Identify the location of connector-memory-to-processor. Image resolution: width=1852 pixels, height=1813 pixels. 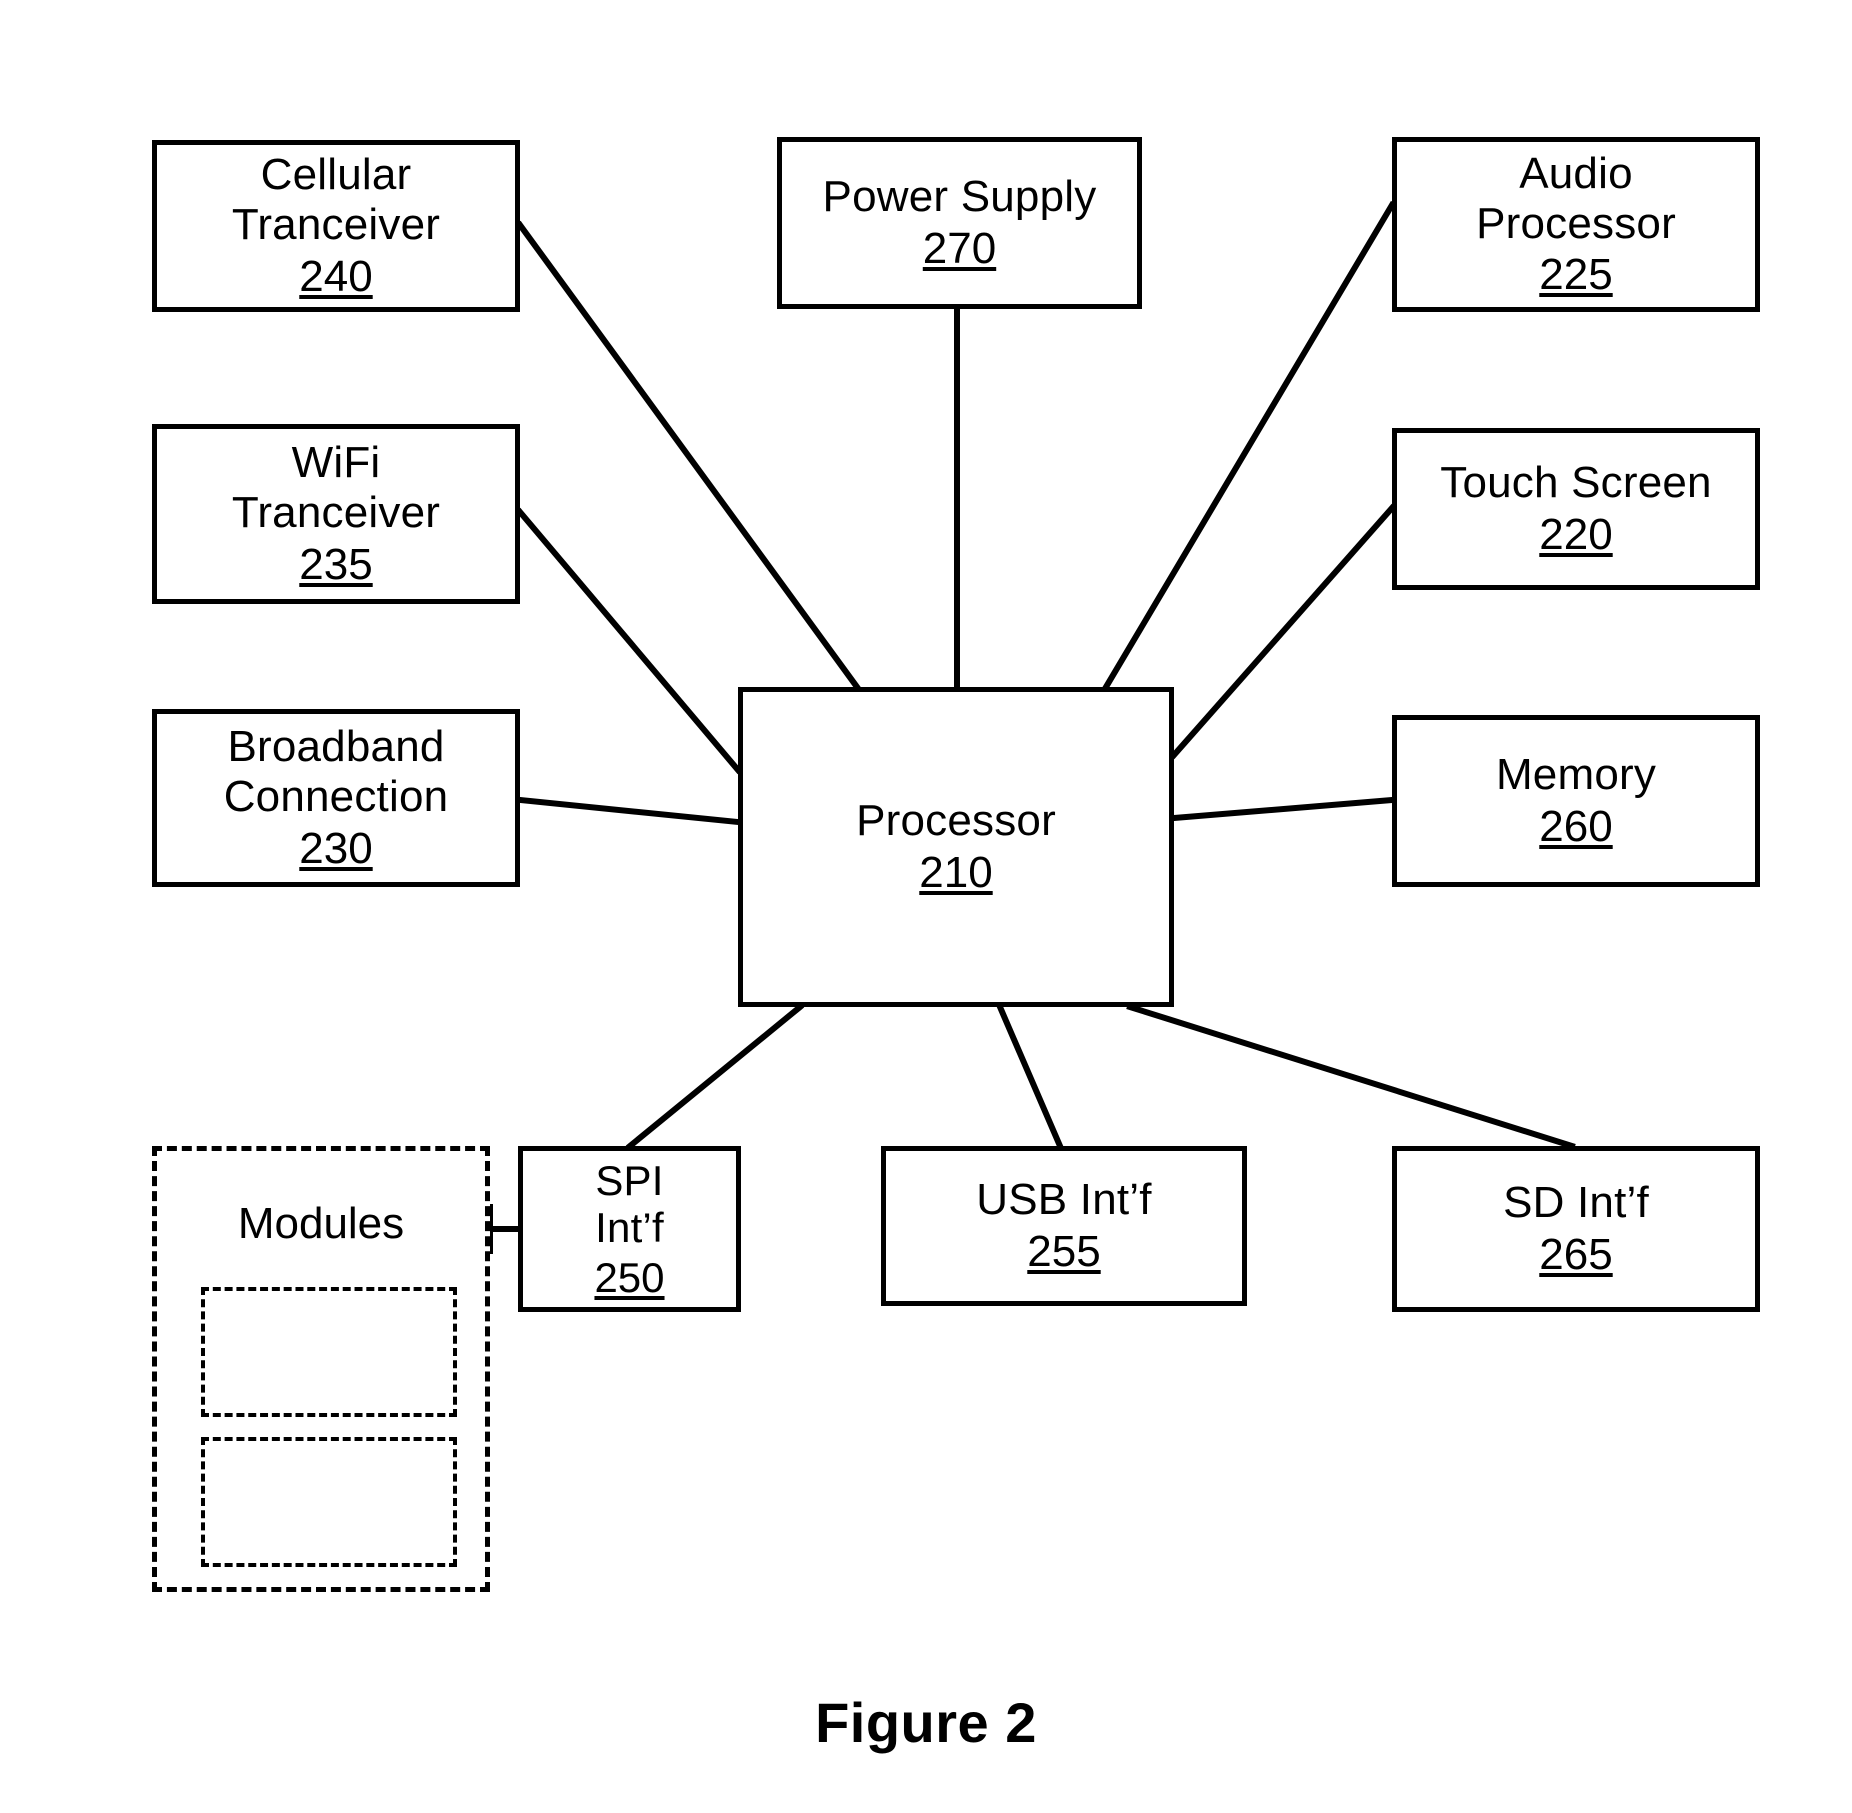
(1283, 809).